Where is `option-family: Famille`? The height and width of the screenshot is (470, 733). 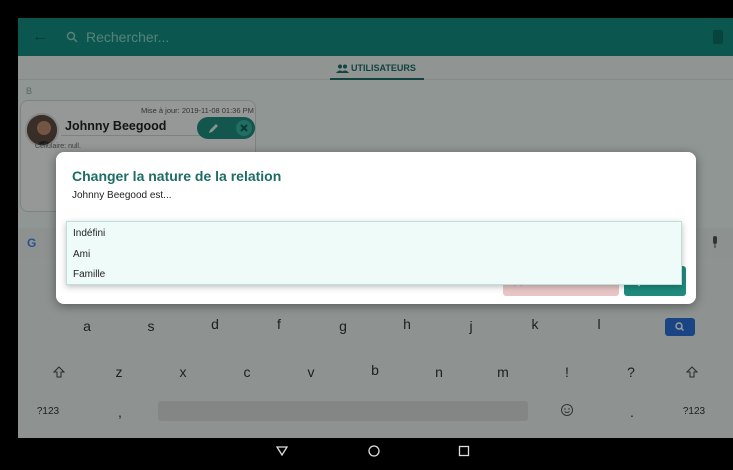
option-family: Famille is located at coordinates (89, 274).